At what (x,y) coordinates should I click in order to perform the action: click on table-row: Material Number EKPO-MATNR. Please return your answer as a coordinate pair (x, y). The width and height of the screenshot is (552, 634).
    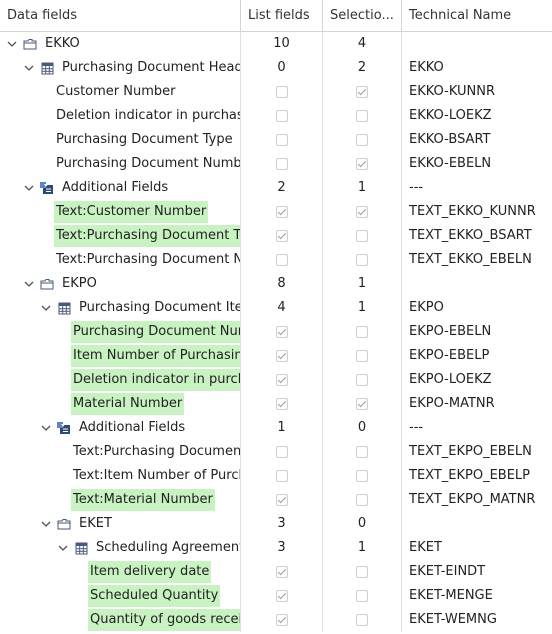
    Looking at the image, I should click on (276, 404).